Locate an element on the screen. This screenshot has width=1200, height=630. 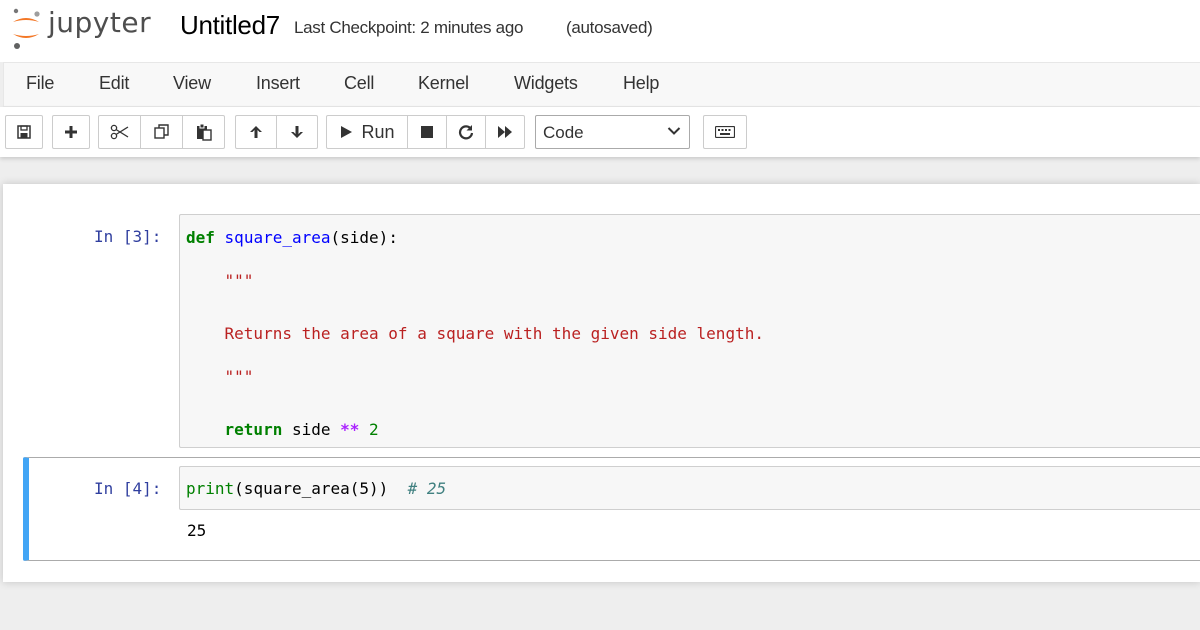
move-up-button is located at coordinates (256, 132).